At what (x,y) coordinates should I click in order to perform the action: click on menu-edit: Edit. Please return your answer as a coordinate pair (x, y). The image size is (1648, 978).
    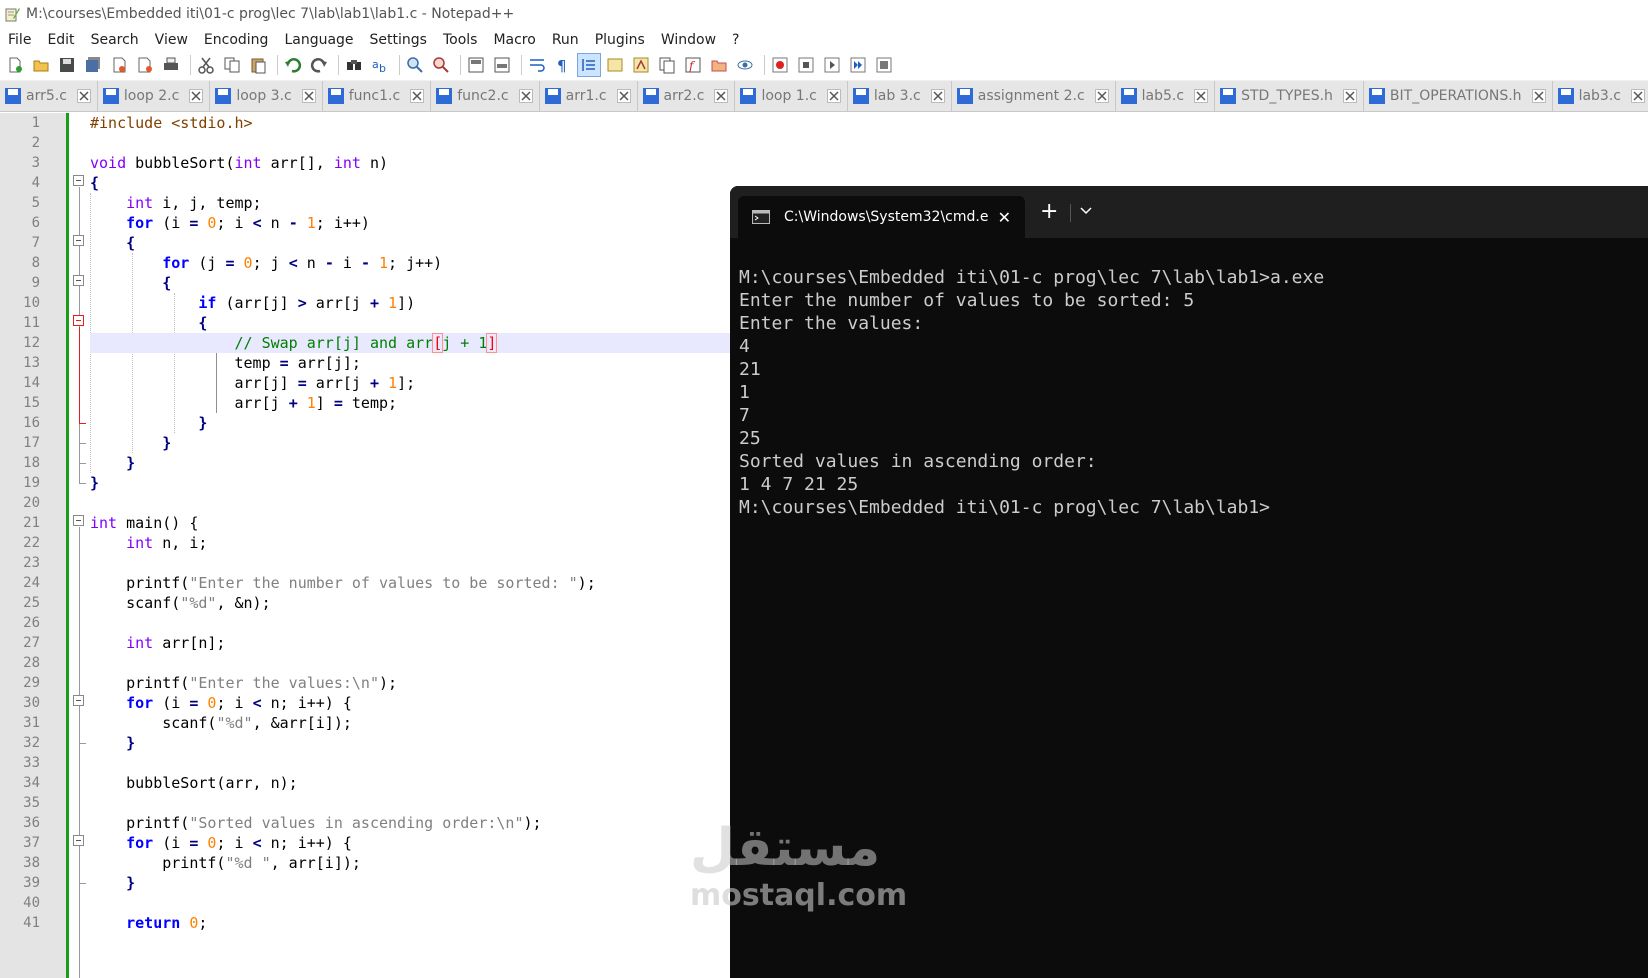
    Looking at the image, I should click on (60, 40).